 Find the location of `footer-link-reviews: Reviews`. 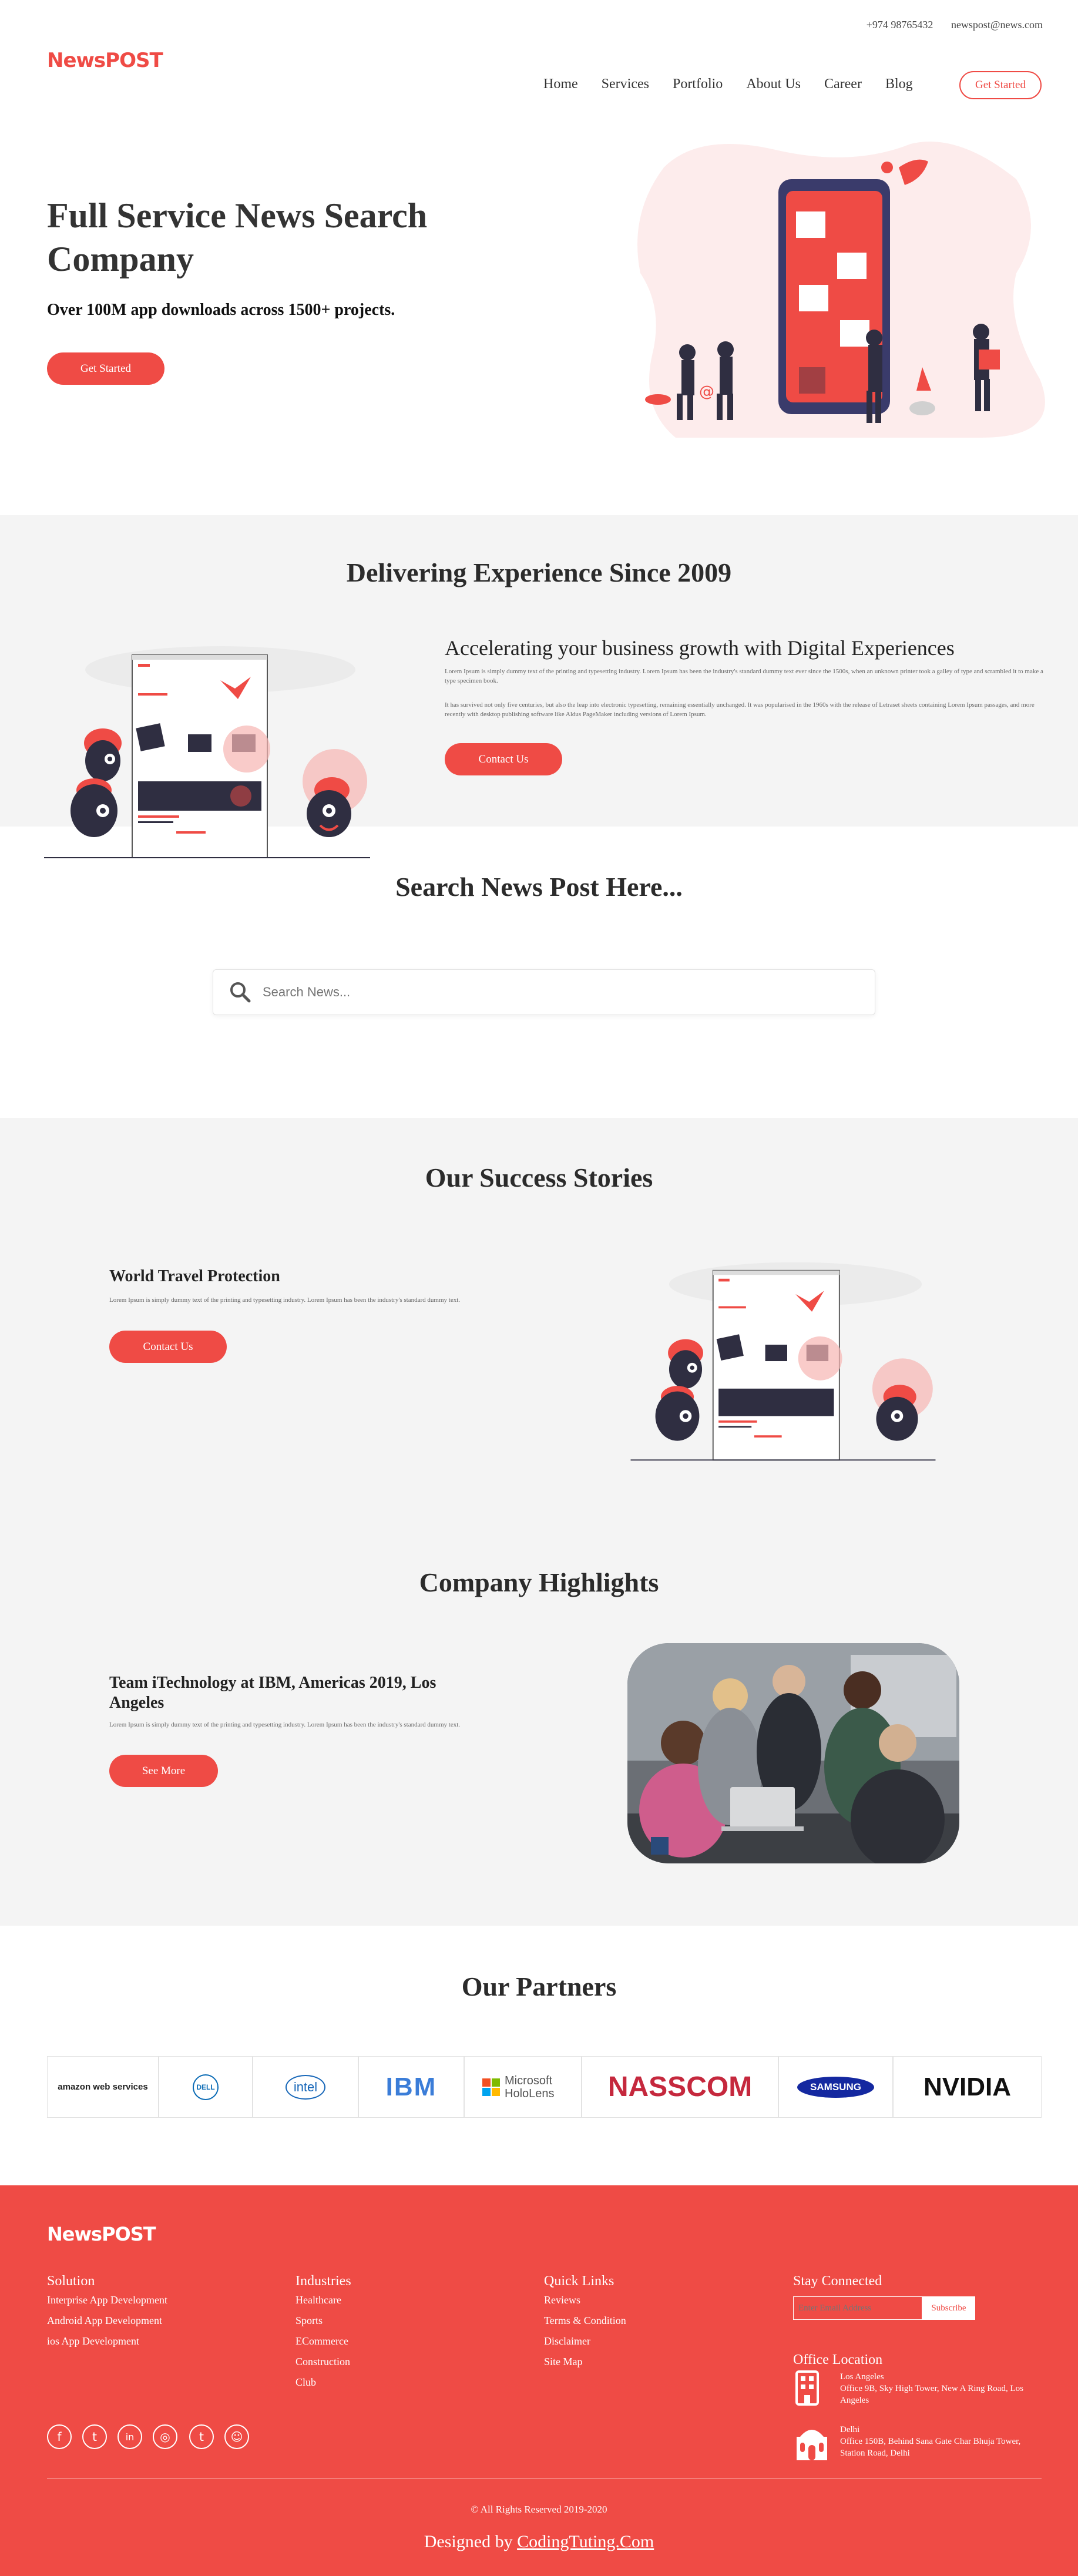

footer-link-reviews: Reviews is located at coordinates (585, 2300).